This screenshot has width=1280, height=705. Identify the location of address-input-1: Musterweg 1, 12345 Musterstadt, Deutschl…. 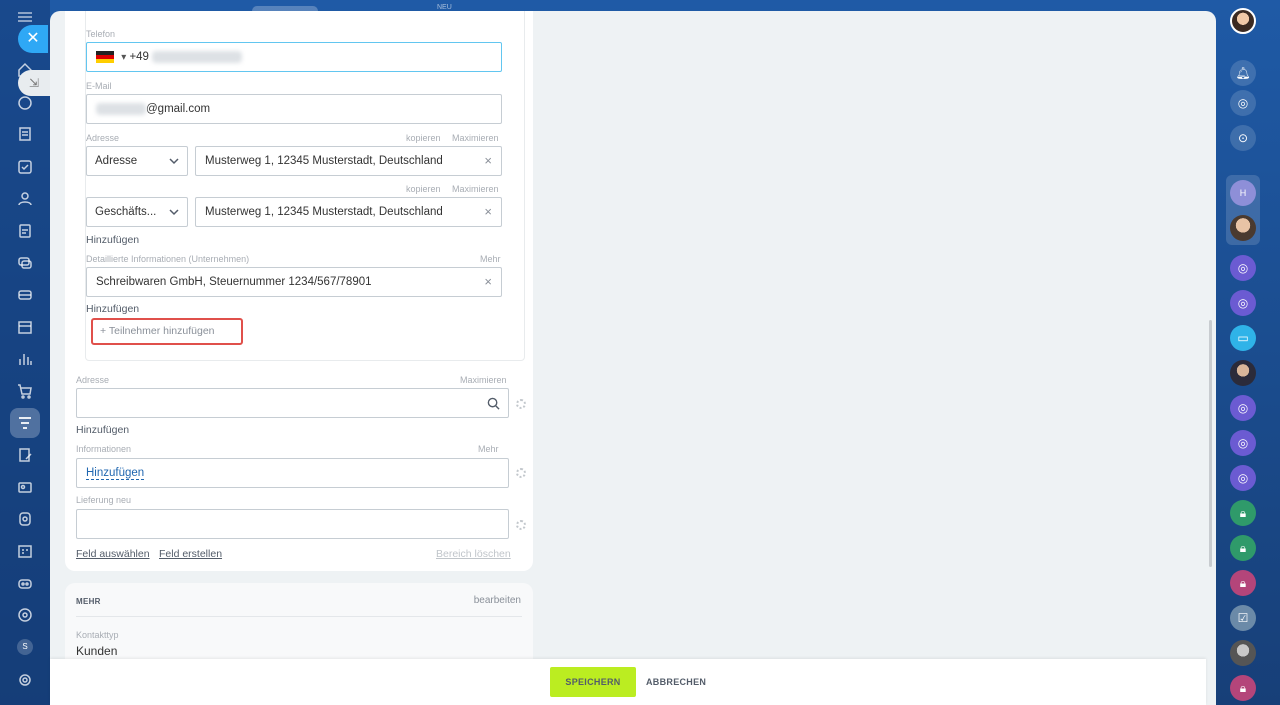
(348, 161).